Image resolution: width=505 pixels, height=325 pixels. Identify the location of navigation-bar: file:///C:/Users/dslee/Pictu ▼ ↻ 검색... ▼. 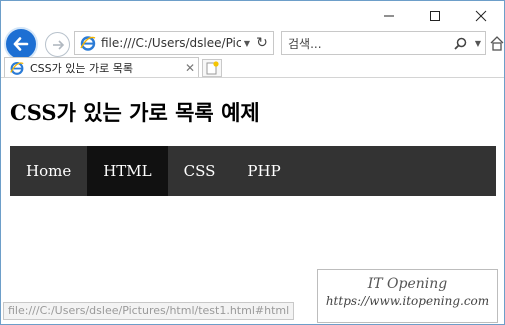
(252, 44).